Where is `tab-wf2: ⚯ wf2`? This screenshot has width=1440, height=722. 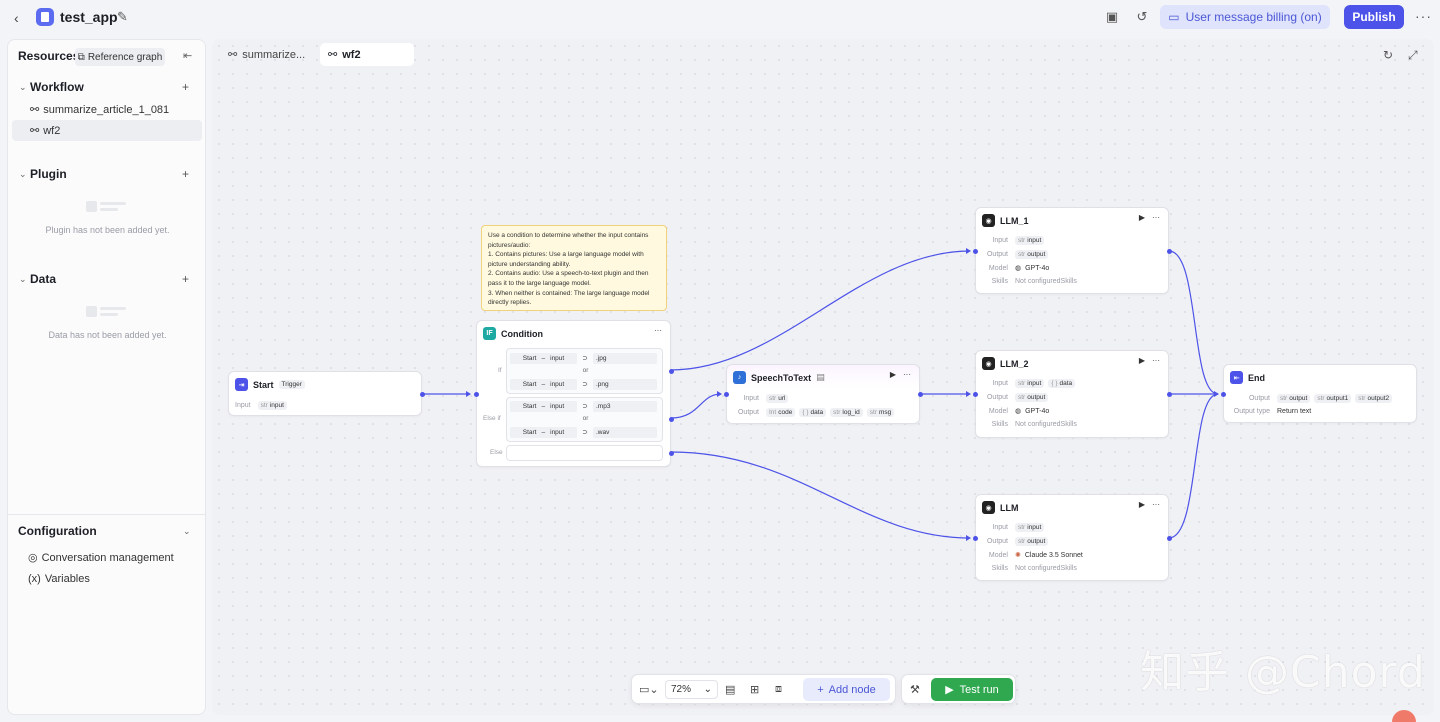
tab-wf2: ⚯ wf2 is located at coordinates (367, 54).